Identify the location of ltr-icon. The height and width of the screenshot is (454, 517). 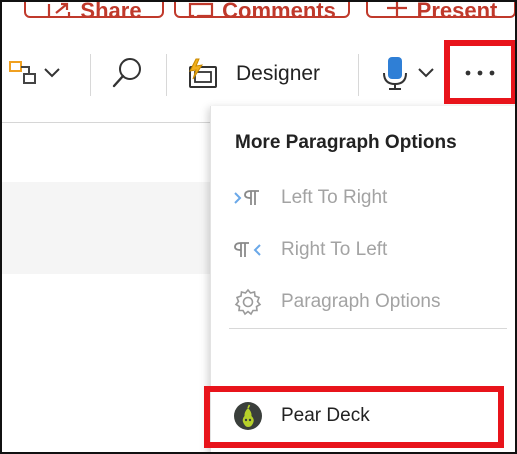
(248, 198).